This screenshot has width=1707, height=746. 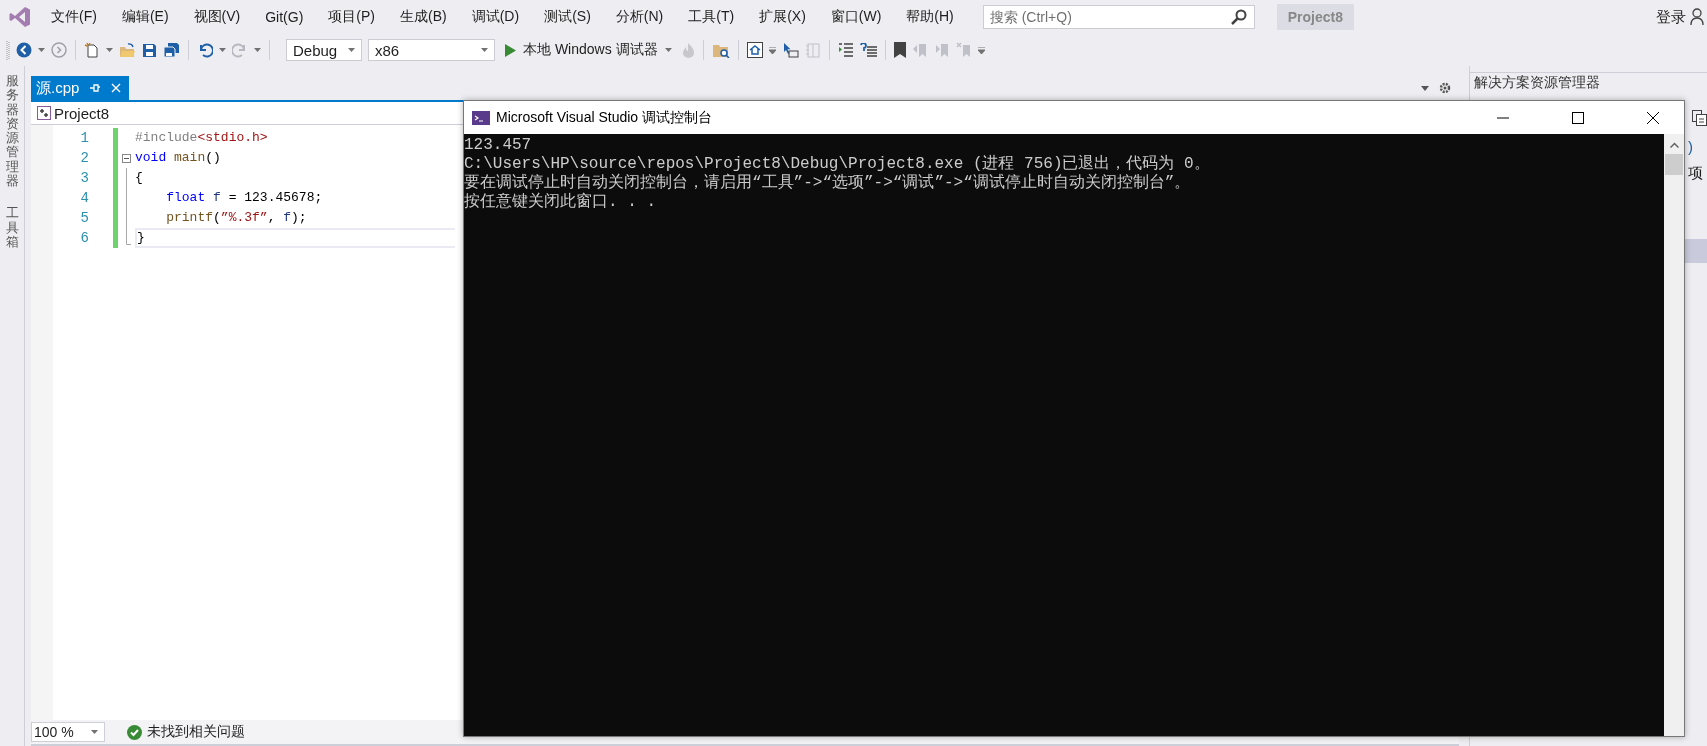 I want to click on code-line: {, so click(x=139, y=178).